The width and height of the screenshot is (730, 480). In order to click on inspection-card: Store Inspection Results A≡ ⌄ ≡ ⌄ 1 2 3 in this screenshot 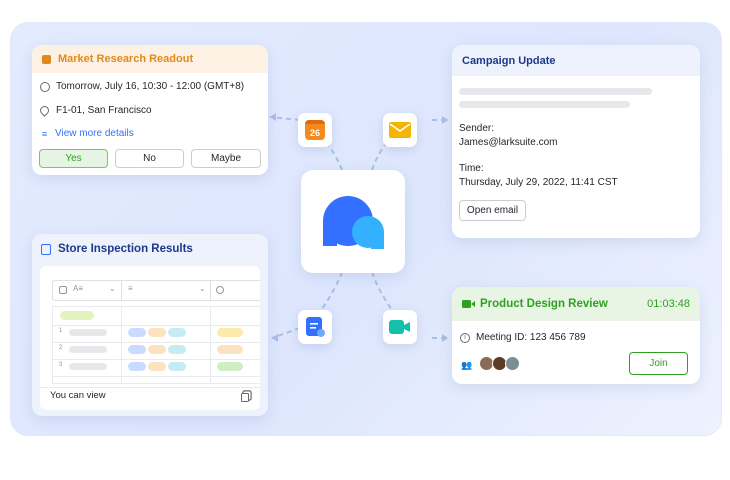, I will do `click(150, 325)`.